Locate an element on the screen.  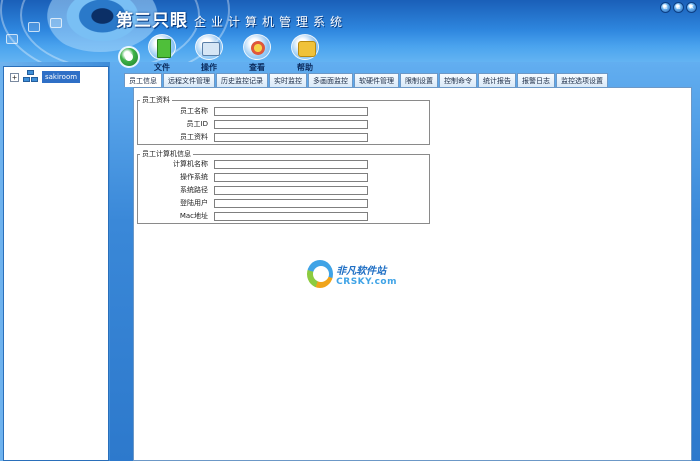
login-user-field is located at coordinates (291, 203).